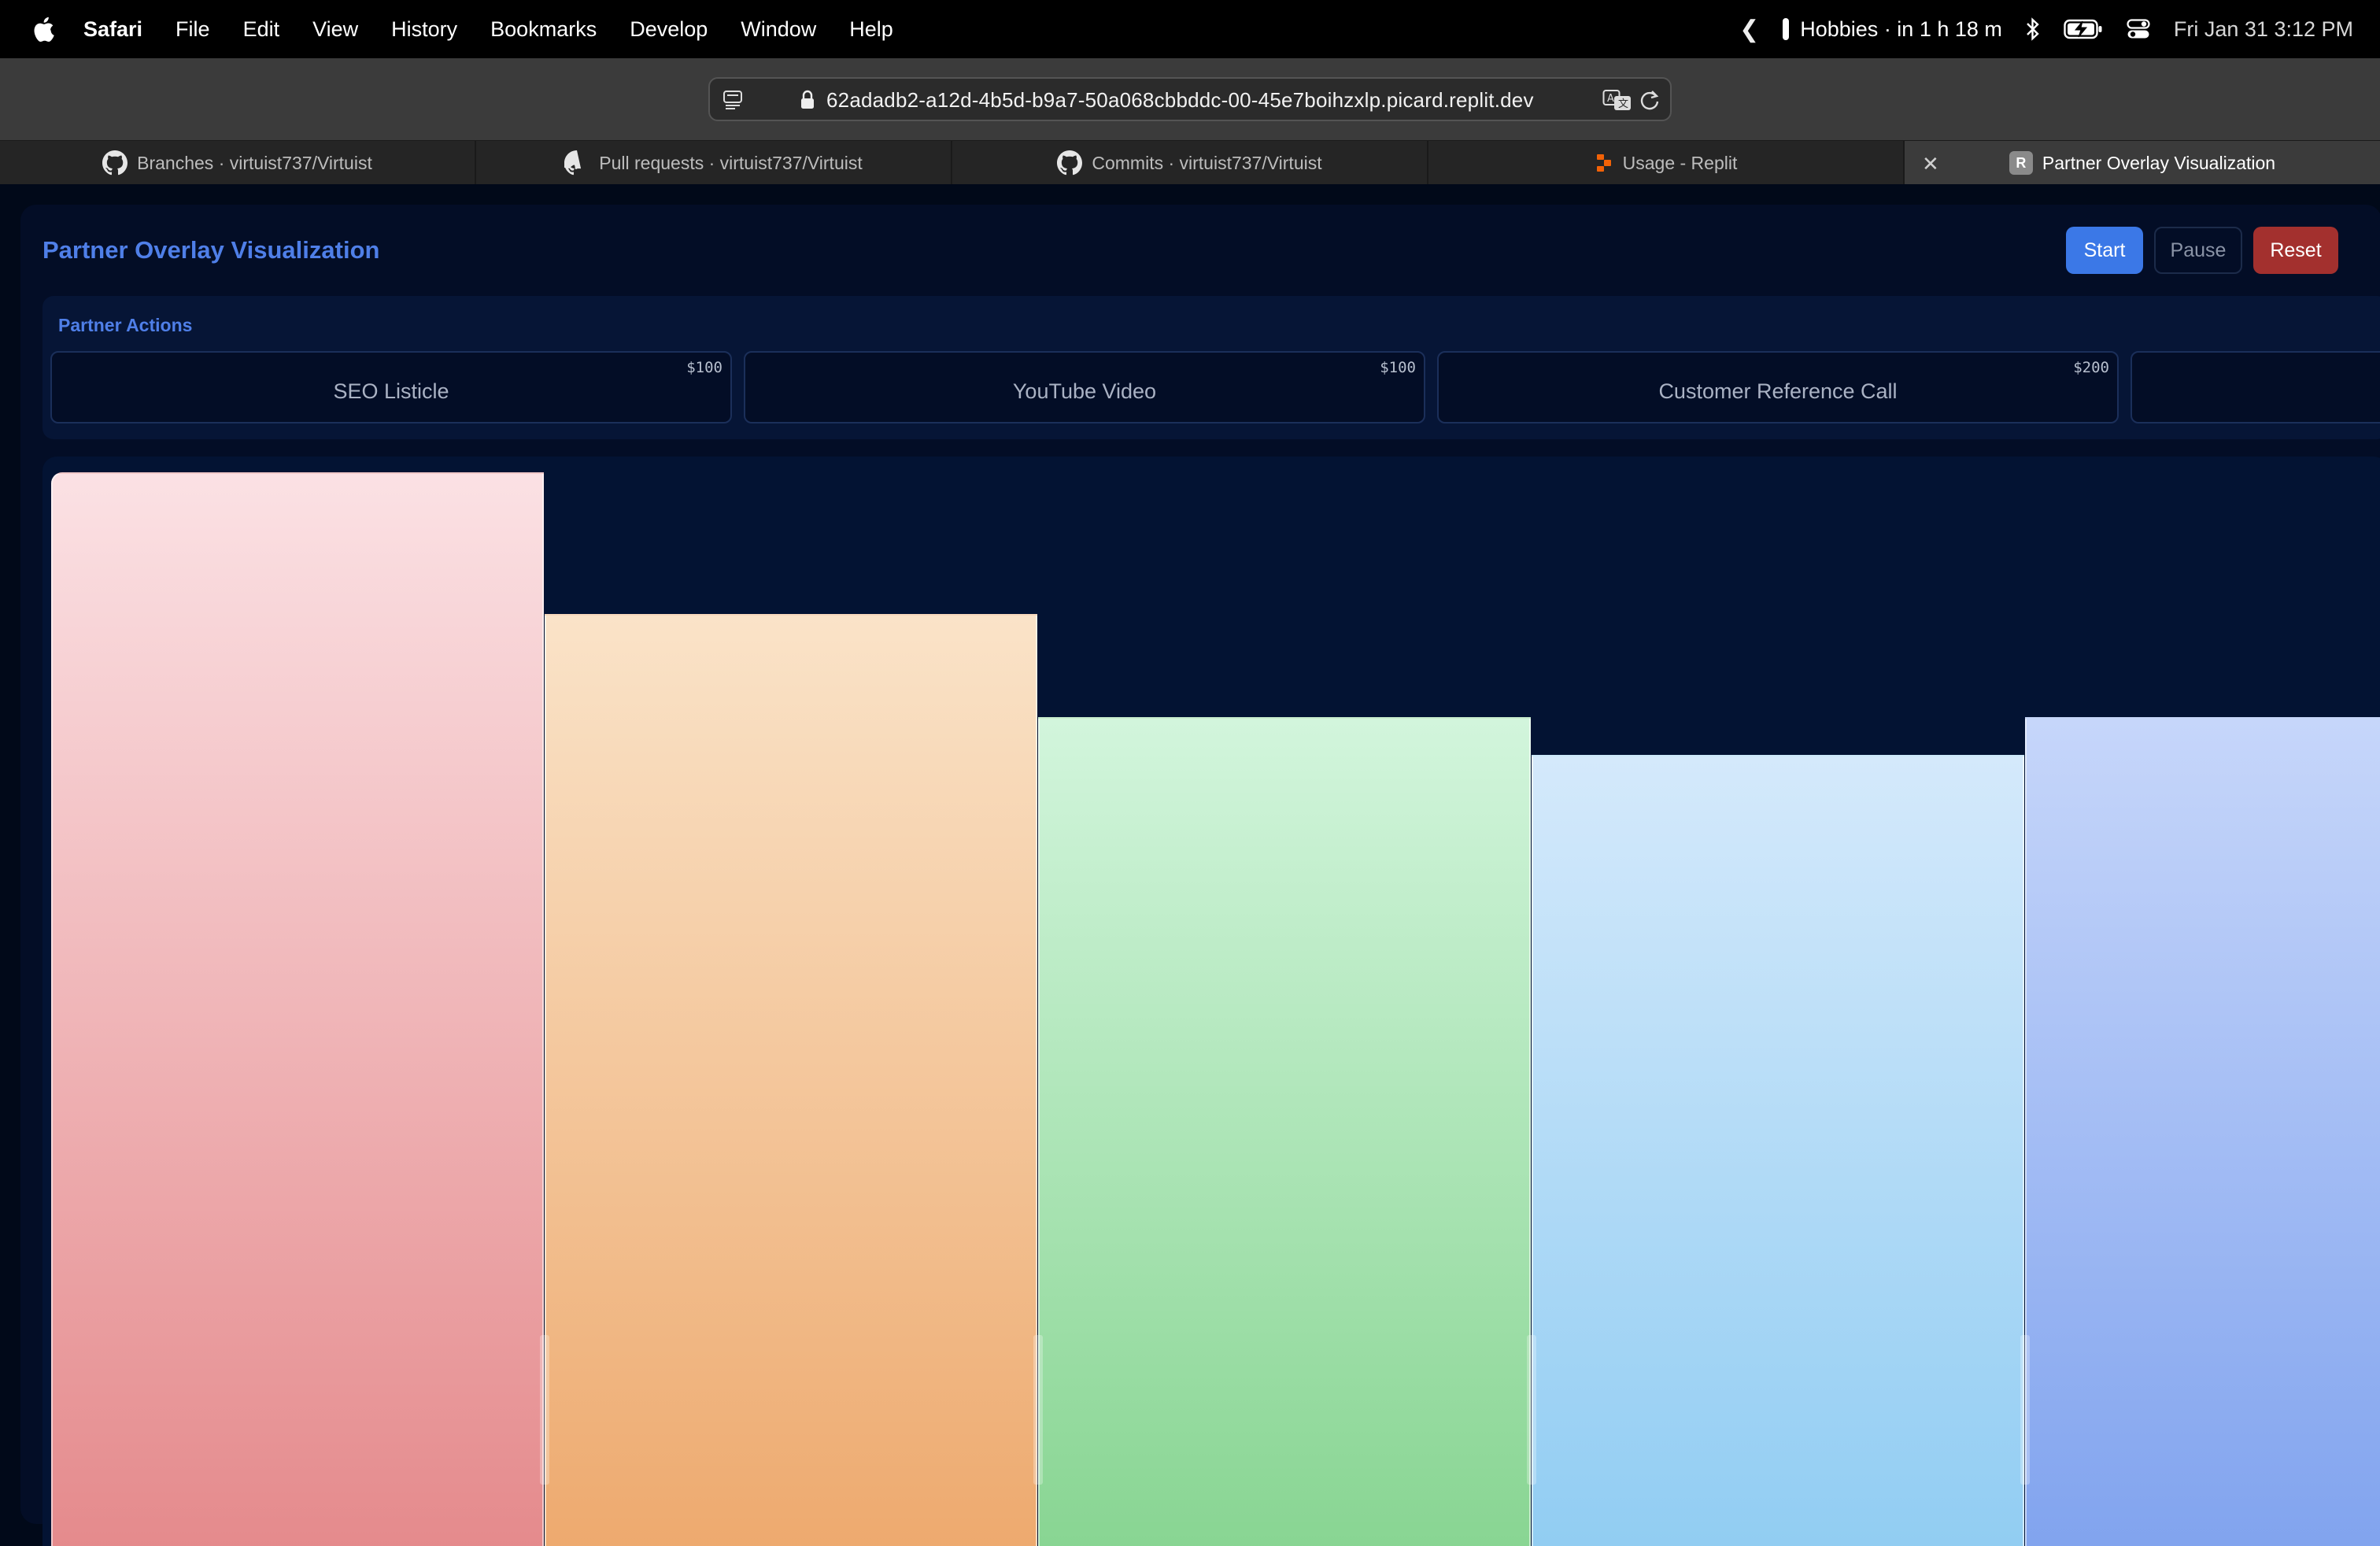 The image size is (2380, 1546). I want to click on tab-label: Usage - Replit, so click(1680, 163).